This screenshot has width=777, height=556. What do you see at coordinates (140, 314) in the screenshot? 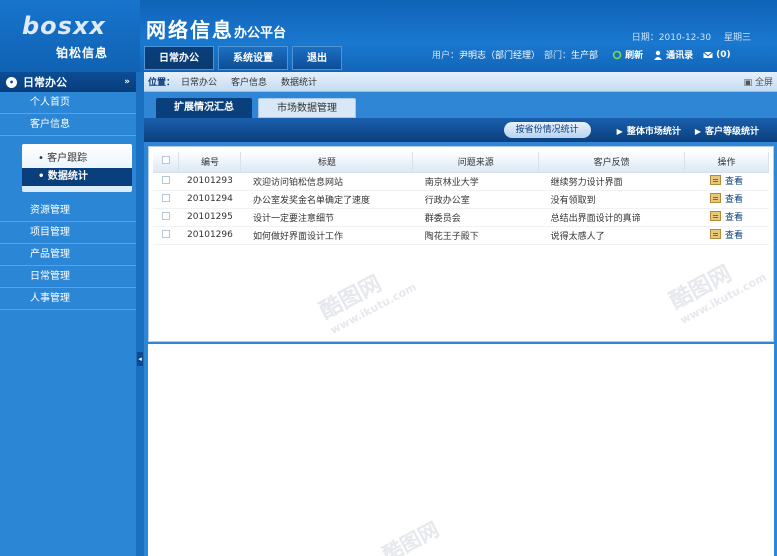
I see `sidebar-splitter: ◂` at bounding box center [140, 314].